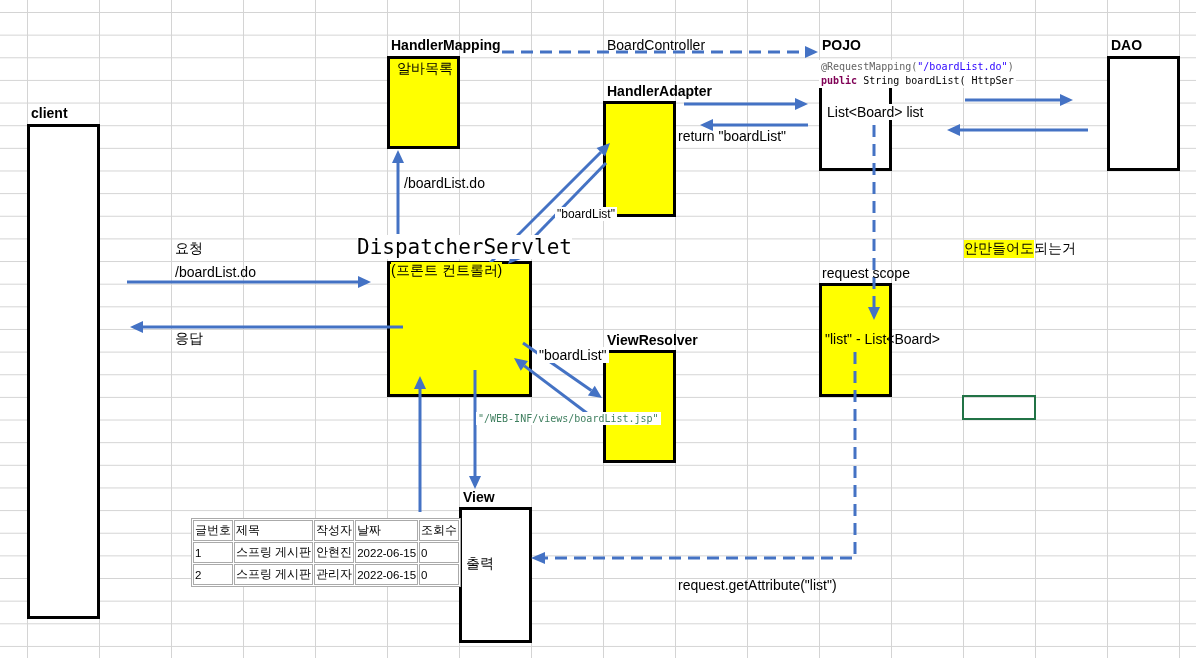  What do you see at coordinates (274, 530) in the screenshot?
I see `header-cell: 제목` at bounding box center [274, 530].